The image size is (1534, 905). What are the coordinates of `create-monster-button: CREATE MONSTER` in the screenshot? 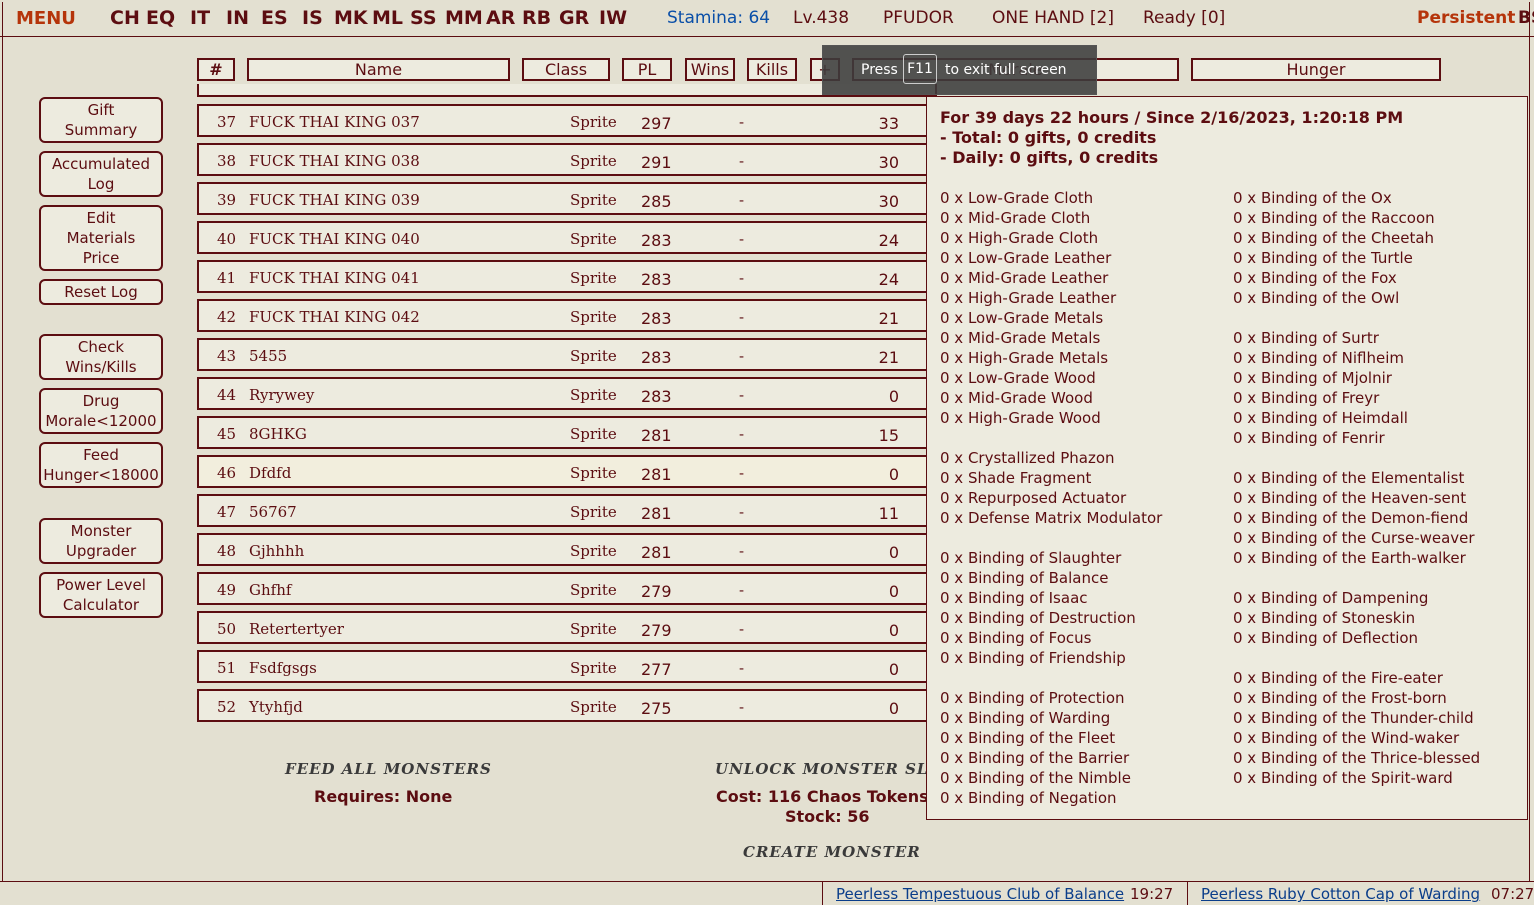 It's located at (832, 852).